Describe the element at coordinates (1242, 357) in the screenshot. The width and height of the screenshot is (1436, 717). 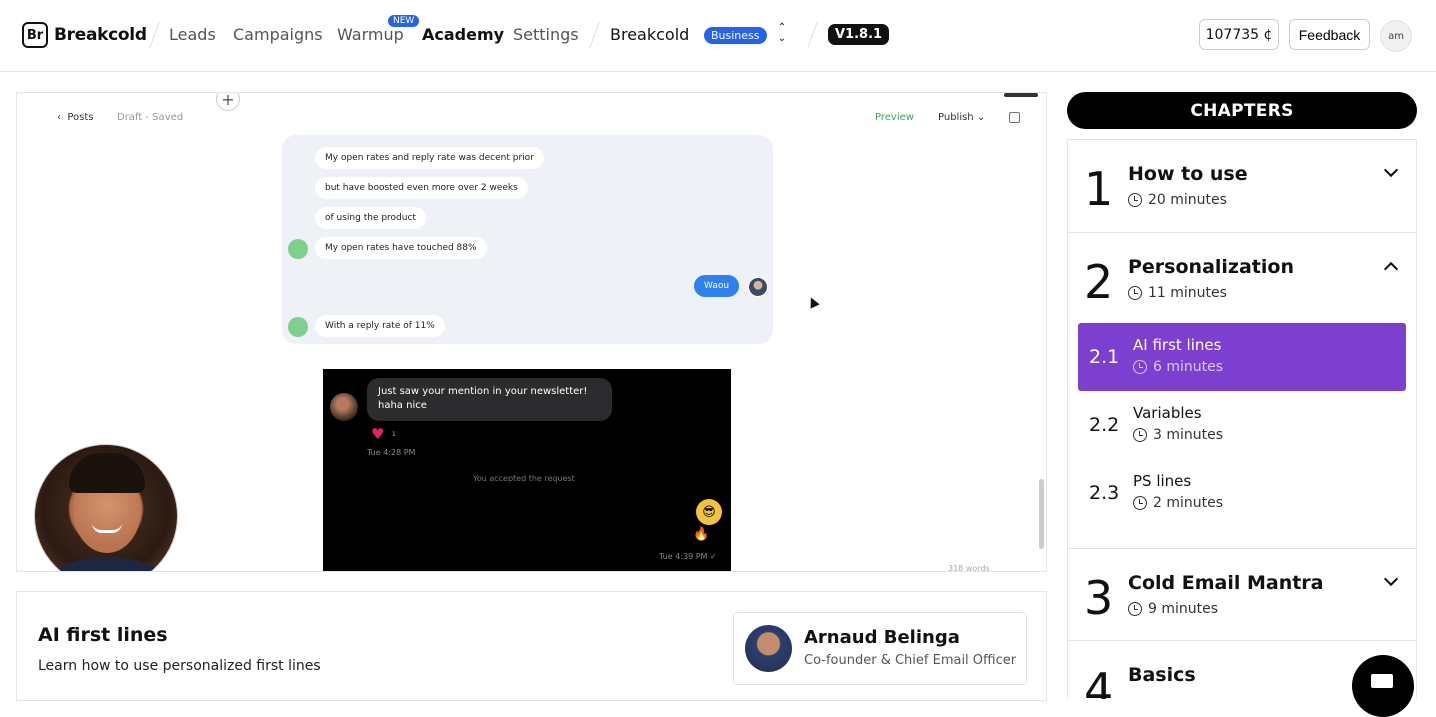
I see `lesson-item-ai-first-lines: 2.1 AI first lines 6 minutes` at that location.